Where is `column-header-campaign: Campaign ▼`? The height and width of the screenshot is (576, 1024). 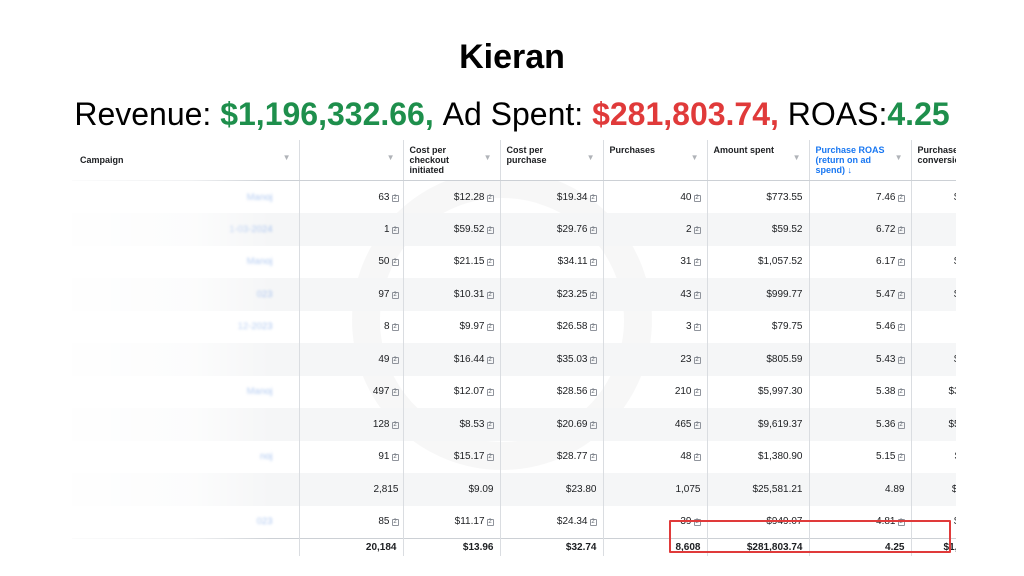 column-header-campaign: Campaign ▼ is located at coordinates (186, 161).